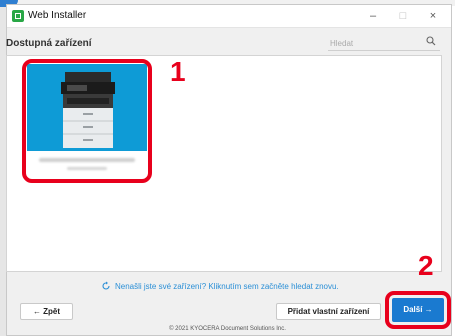 Image resolution: width=455 pixels, height=336 pixels. I want to click on section-title: Dostupná zařízení, so click(49, 43).